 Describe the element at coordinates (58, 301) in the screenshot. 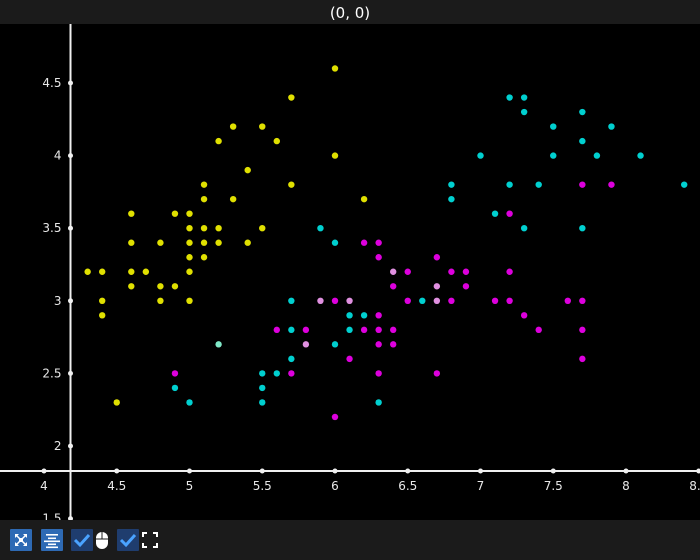

I see `y-tick-label: 3` at that location.